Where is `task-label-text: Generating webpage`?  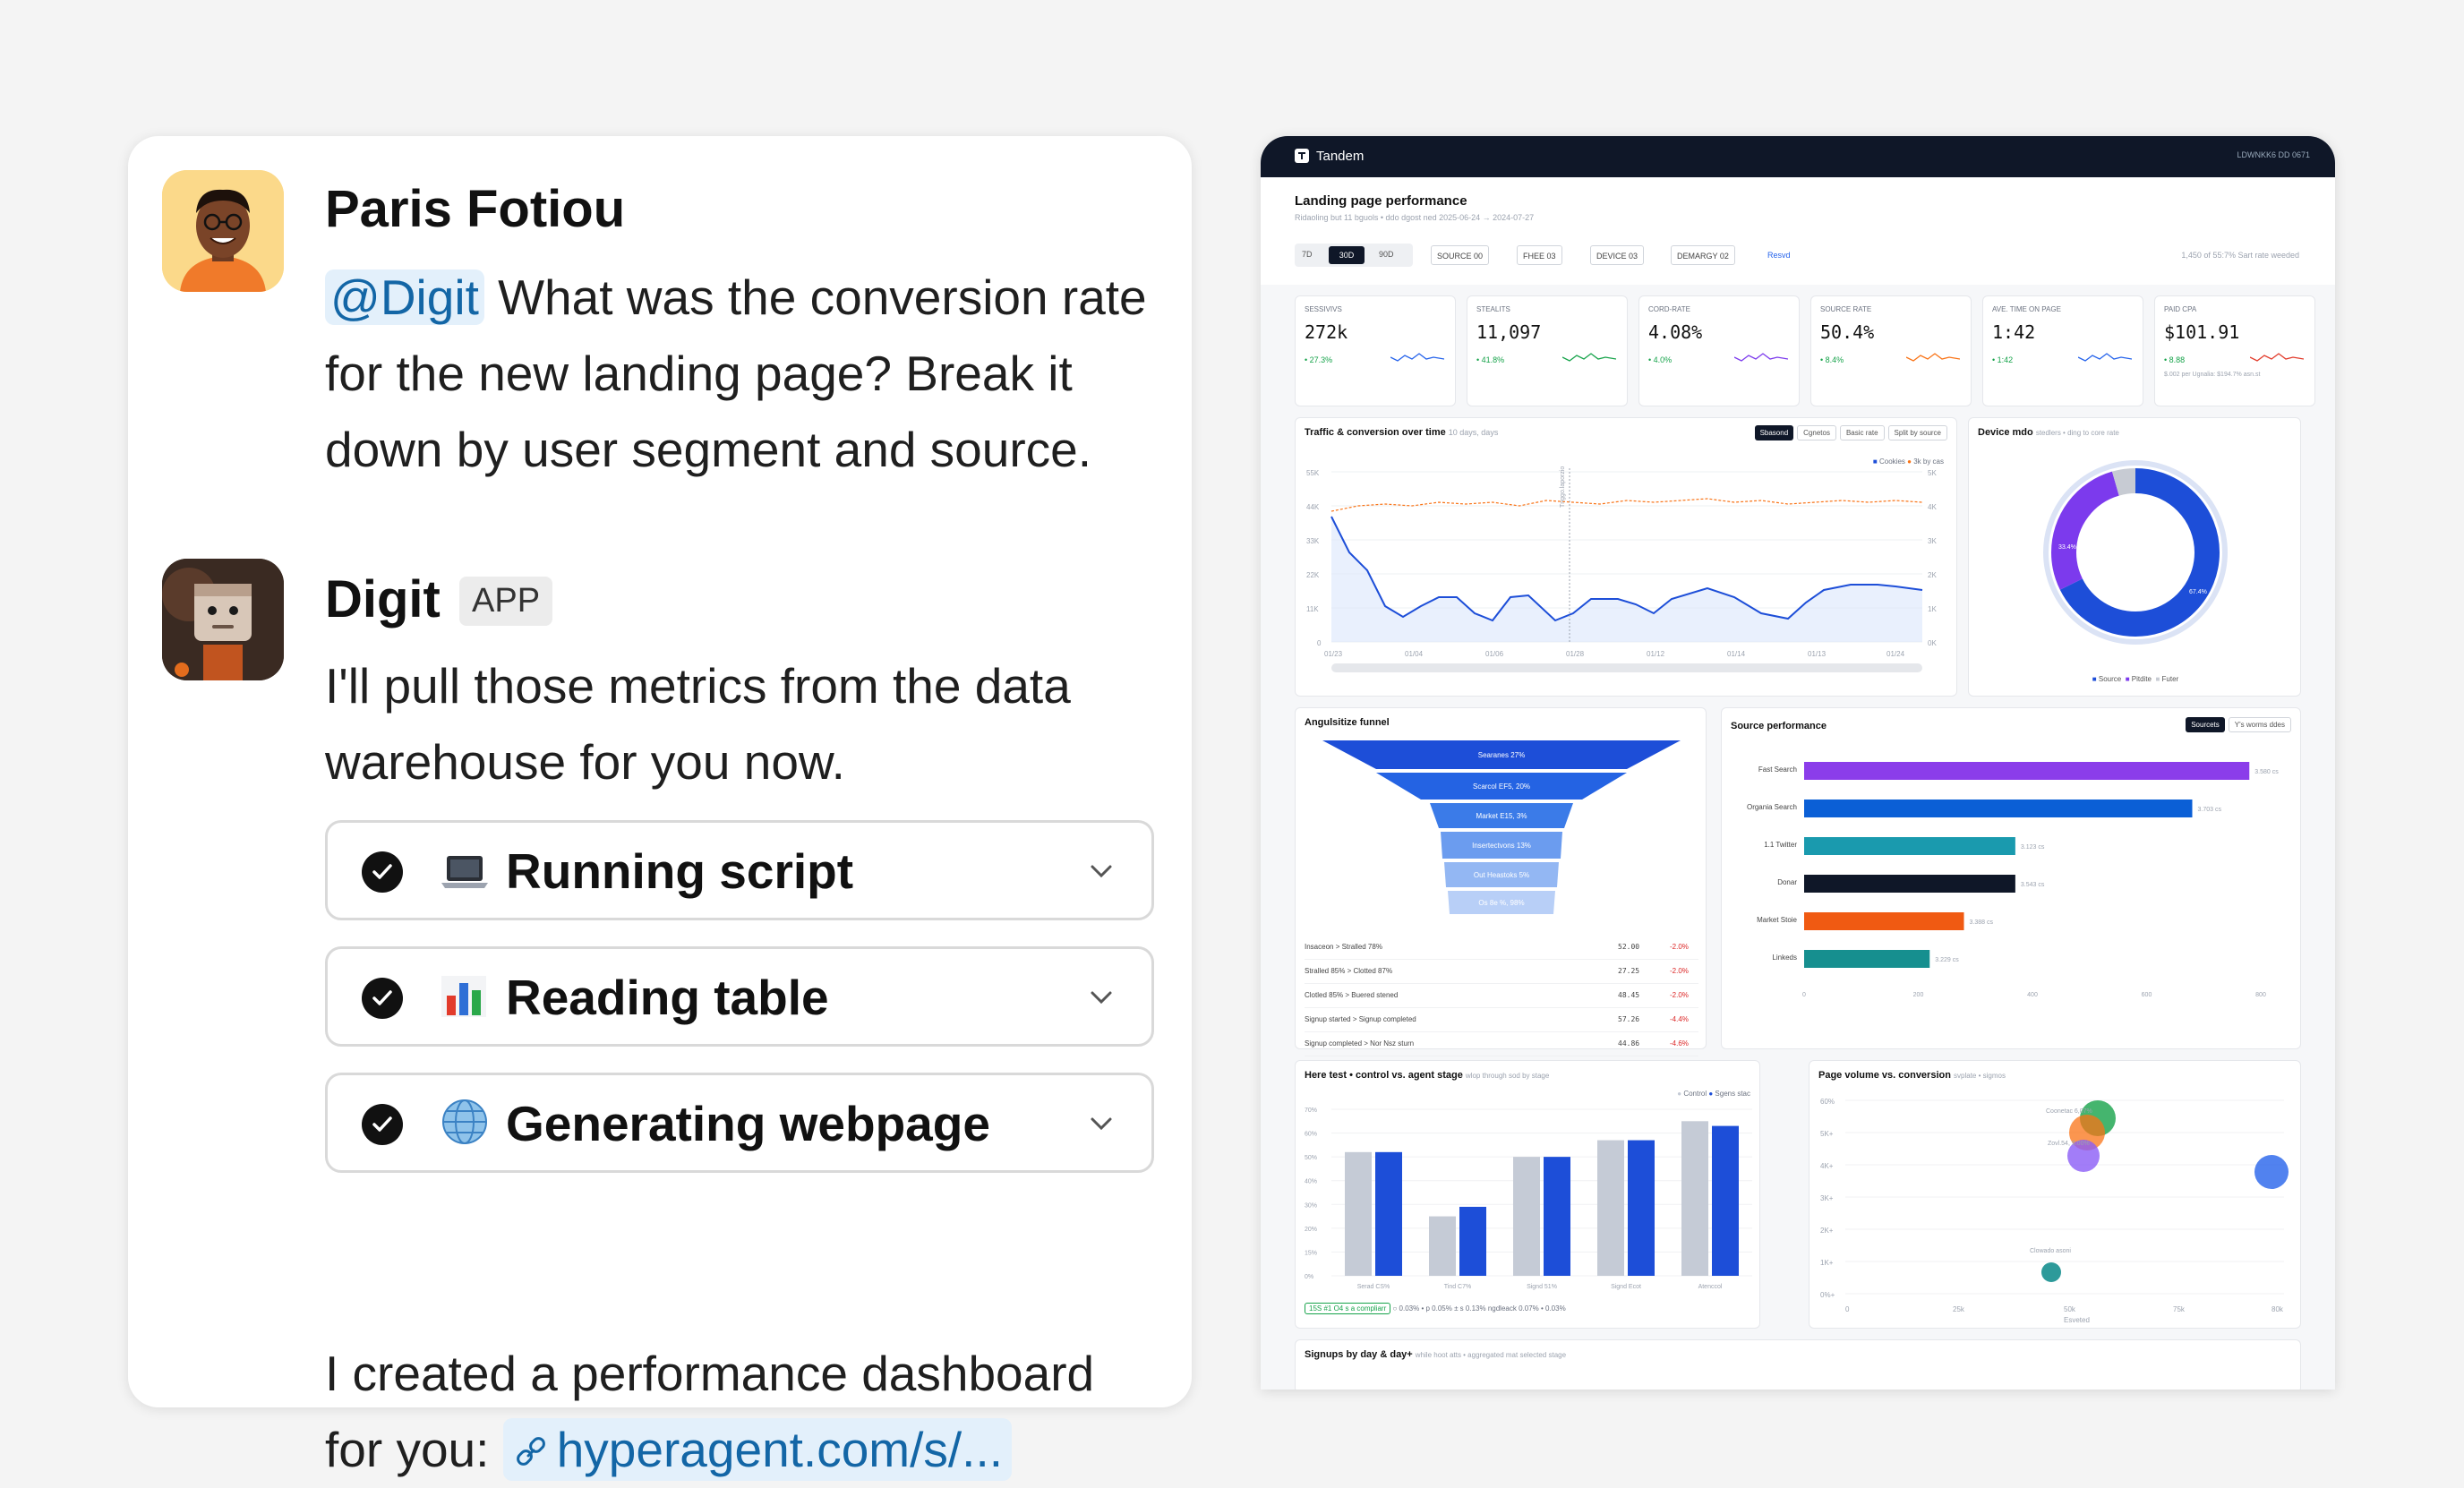 task-label-text: Generating webpage is located at coordinates (748, 1123).